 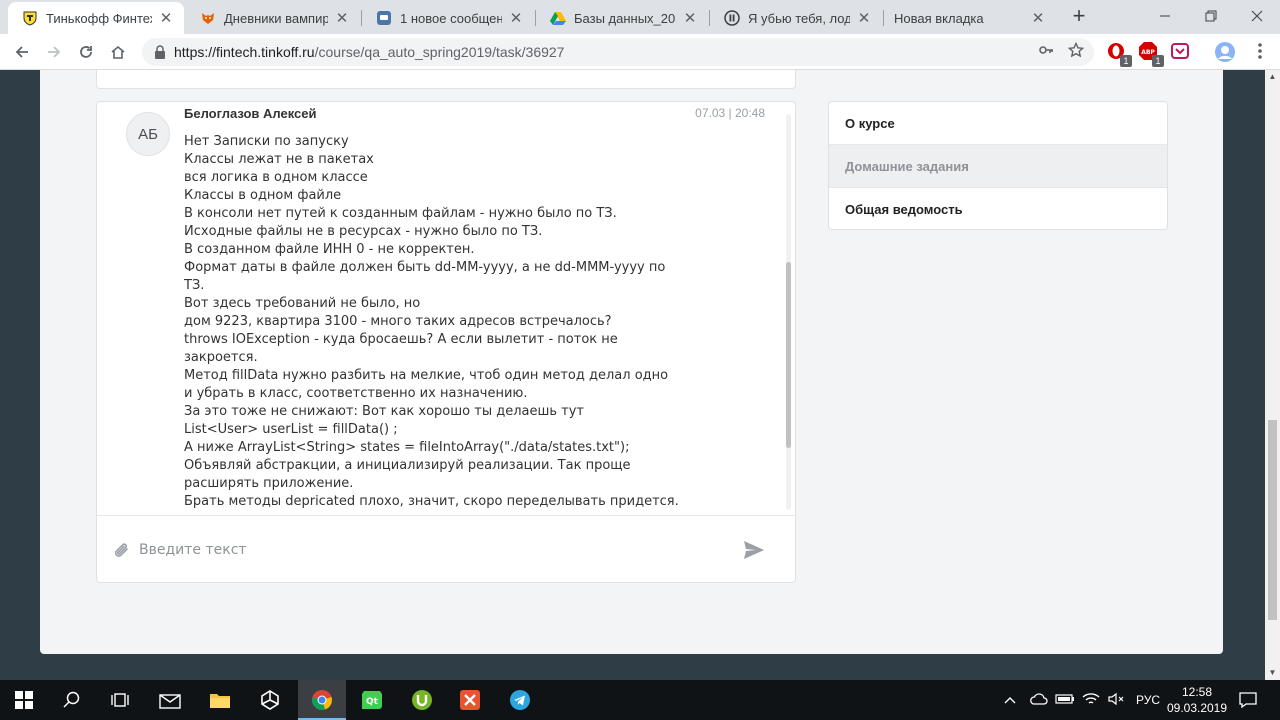 I want to click on home-icon, so click(x=118, y=52).